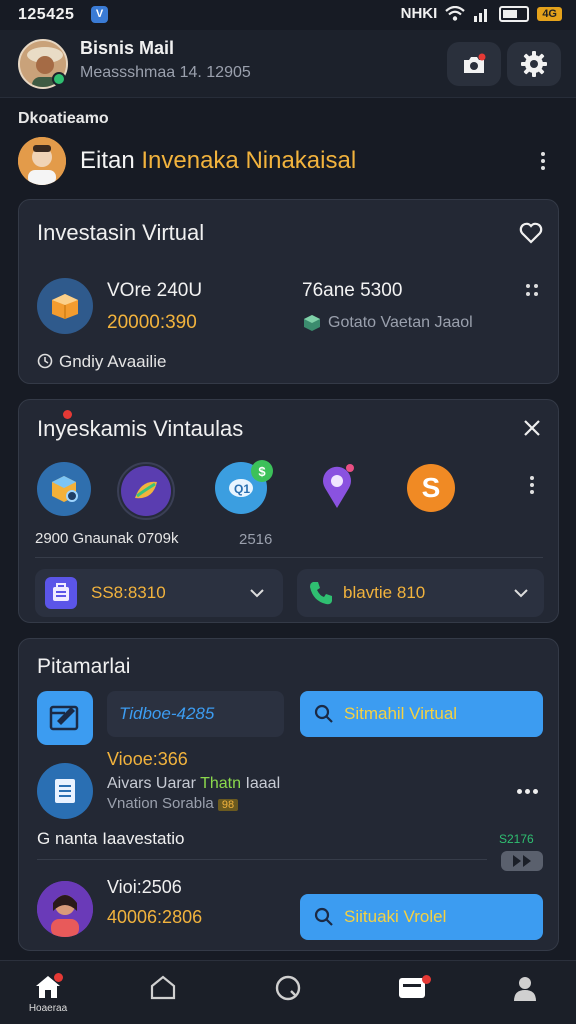 The width and height of the screenshot is (576, 1024). What do you see at coordinates (107, 160) in the screenshot?
I see `featured-title-prefix: Eitan` at bounding box center [107, 160].